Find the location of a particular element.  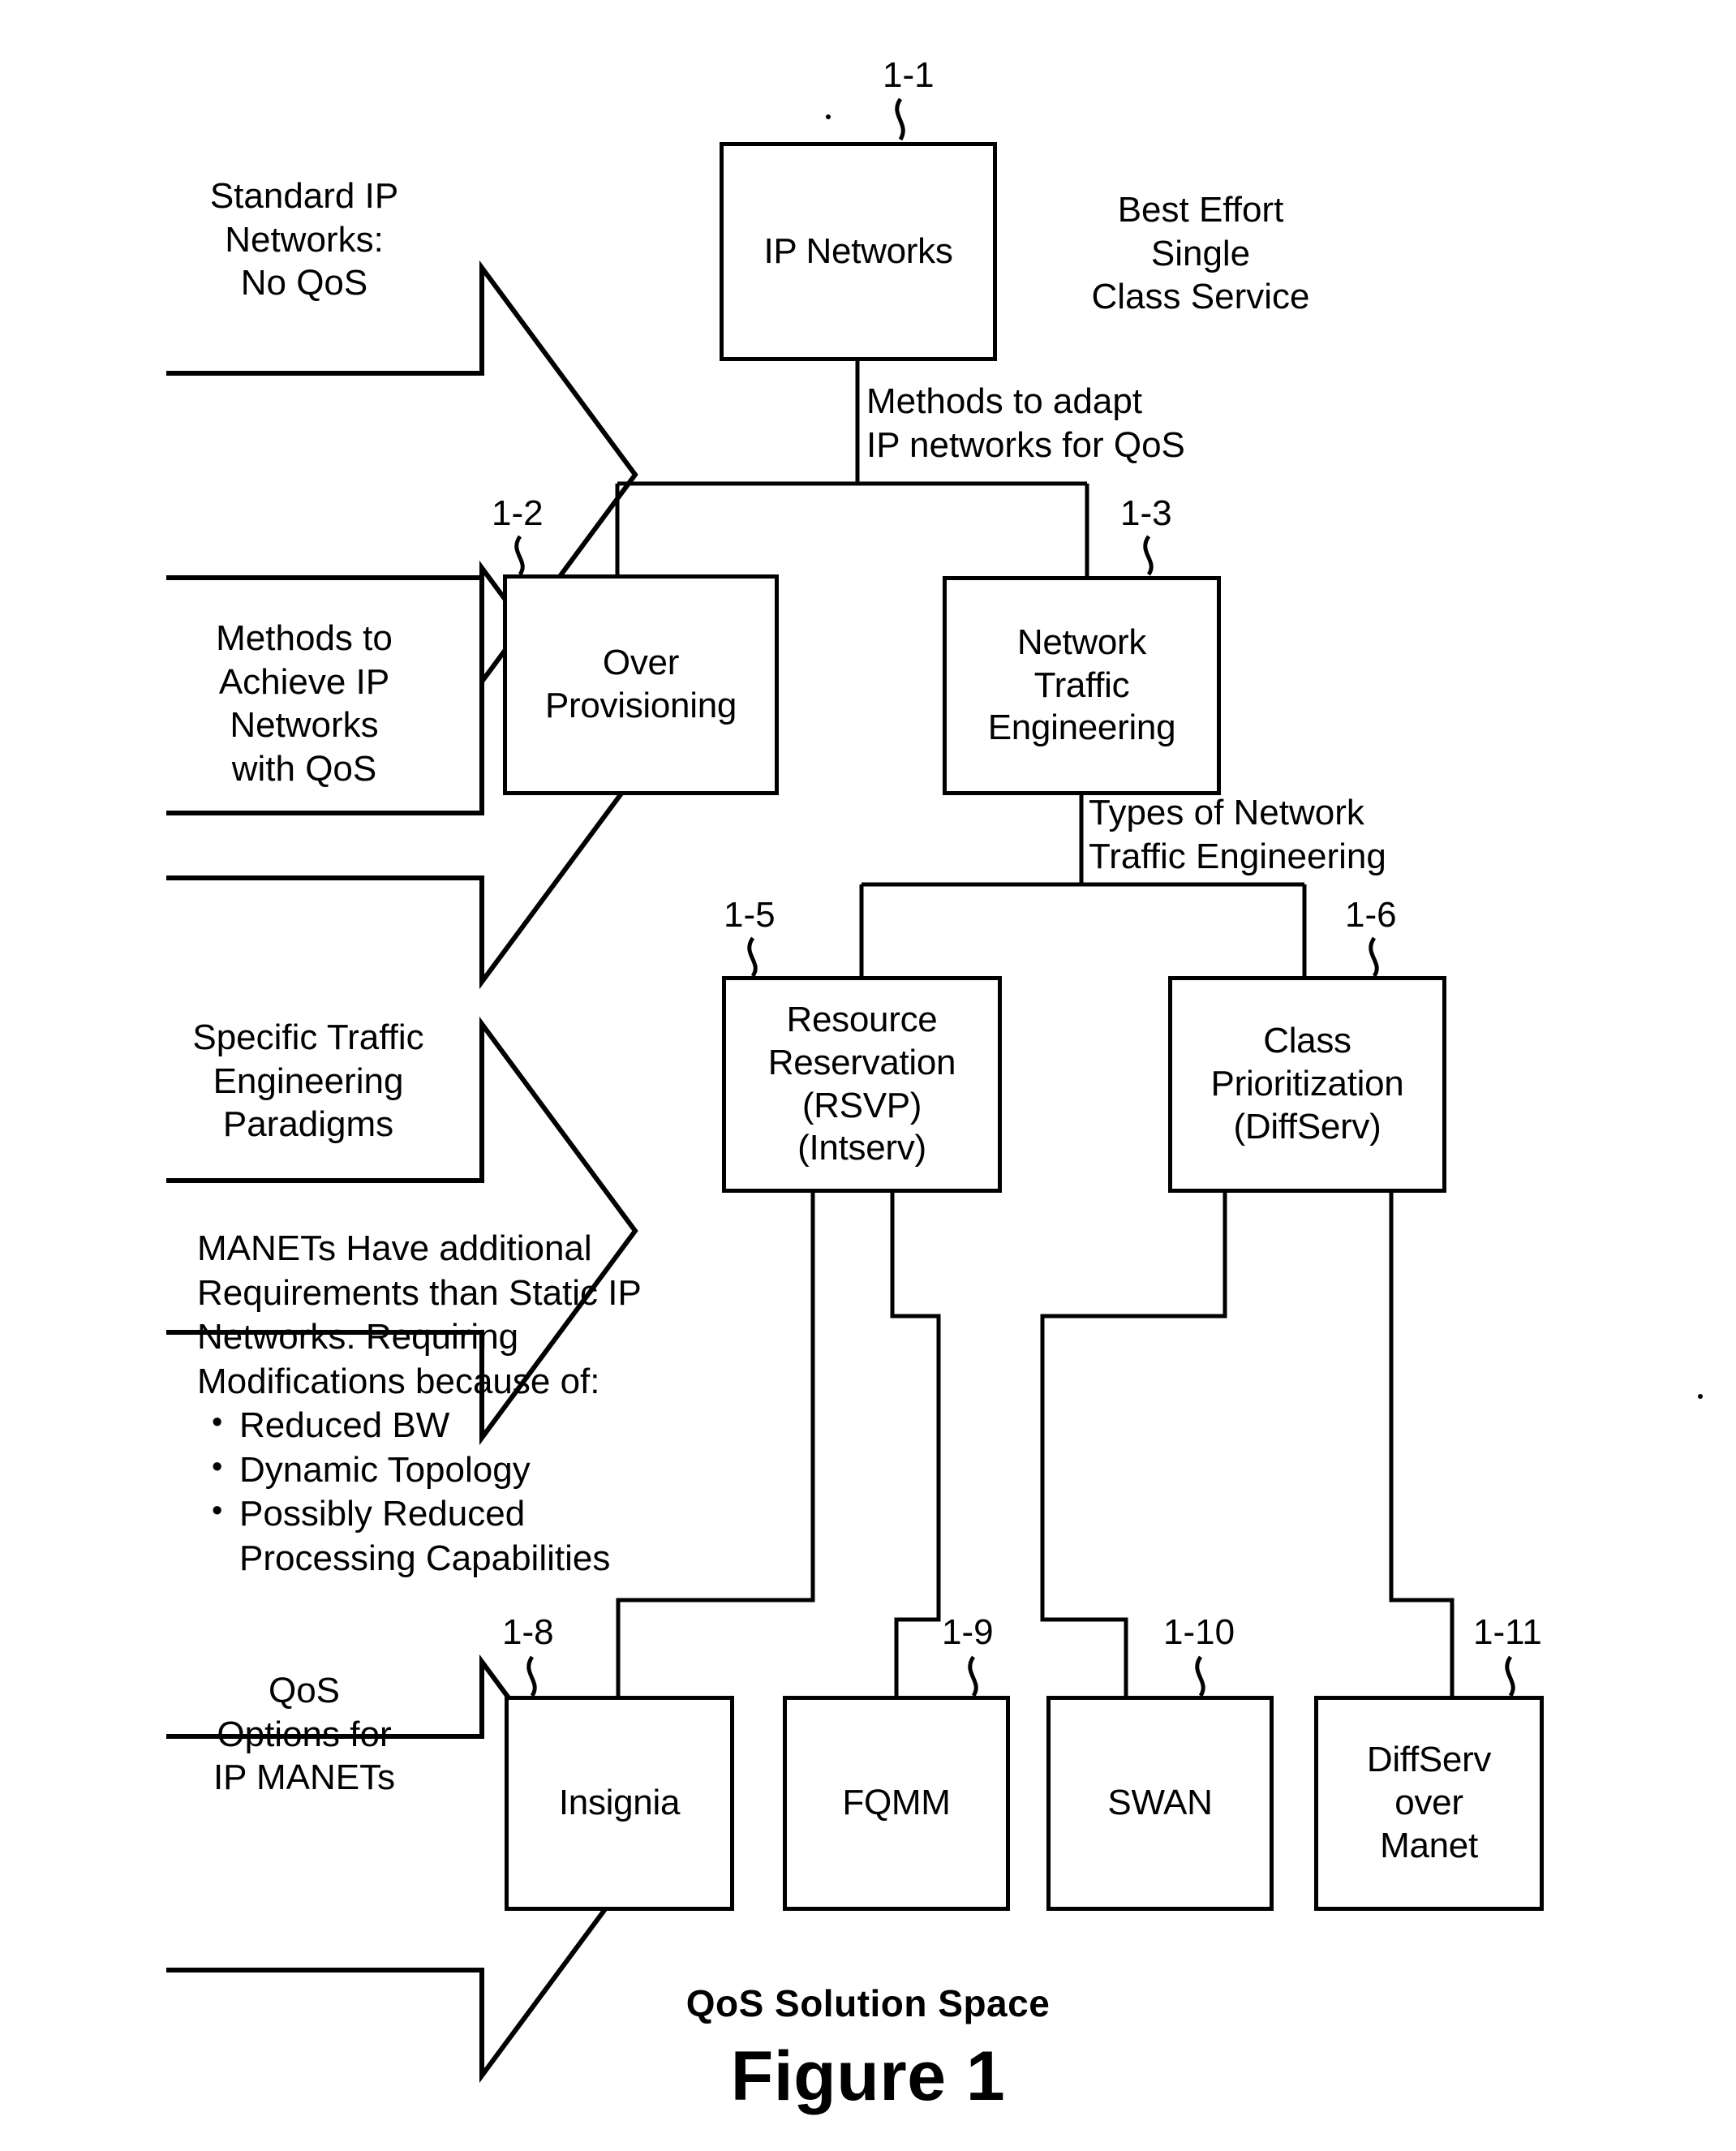

node-label-swan: SWAN is located at coordinates (1160, 1803).